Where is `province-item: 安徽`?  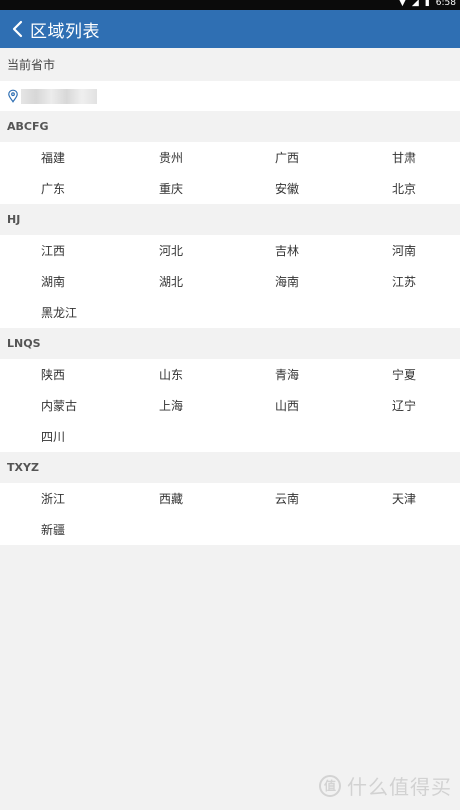
province-item: 安徽 is located at coordinates (287, 188).